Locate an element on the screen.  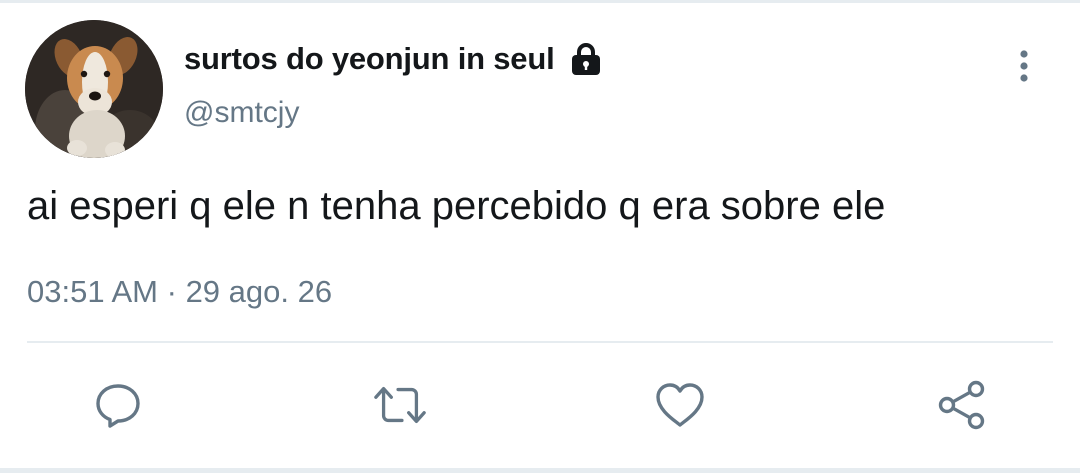
like-button is located at coordinates (680, 405).